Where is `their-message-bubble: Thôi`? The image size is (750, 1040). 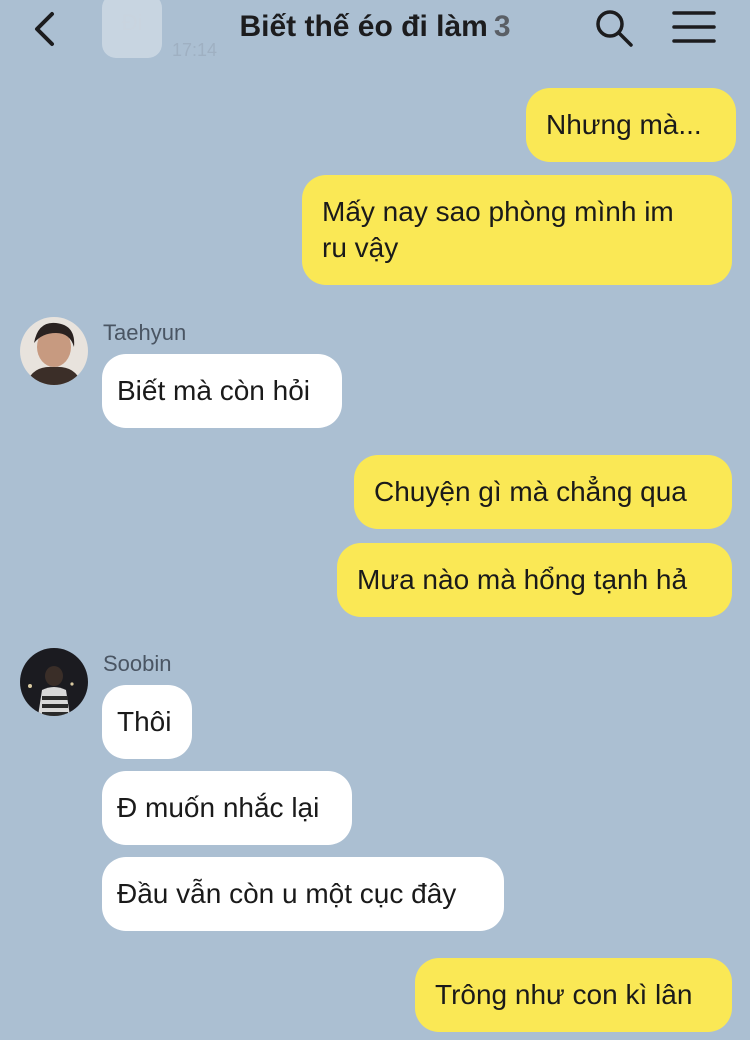
their-message-bubble: Thôi is located at coordinates (147, 722).